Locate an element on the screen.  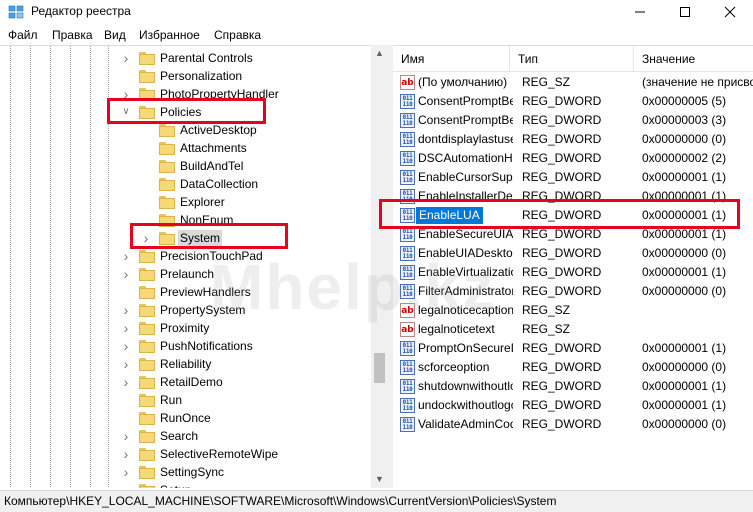
tree-item-run: Run is located at coordinates (185, 400).